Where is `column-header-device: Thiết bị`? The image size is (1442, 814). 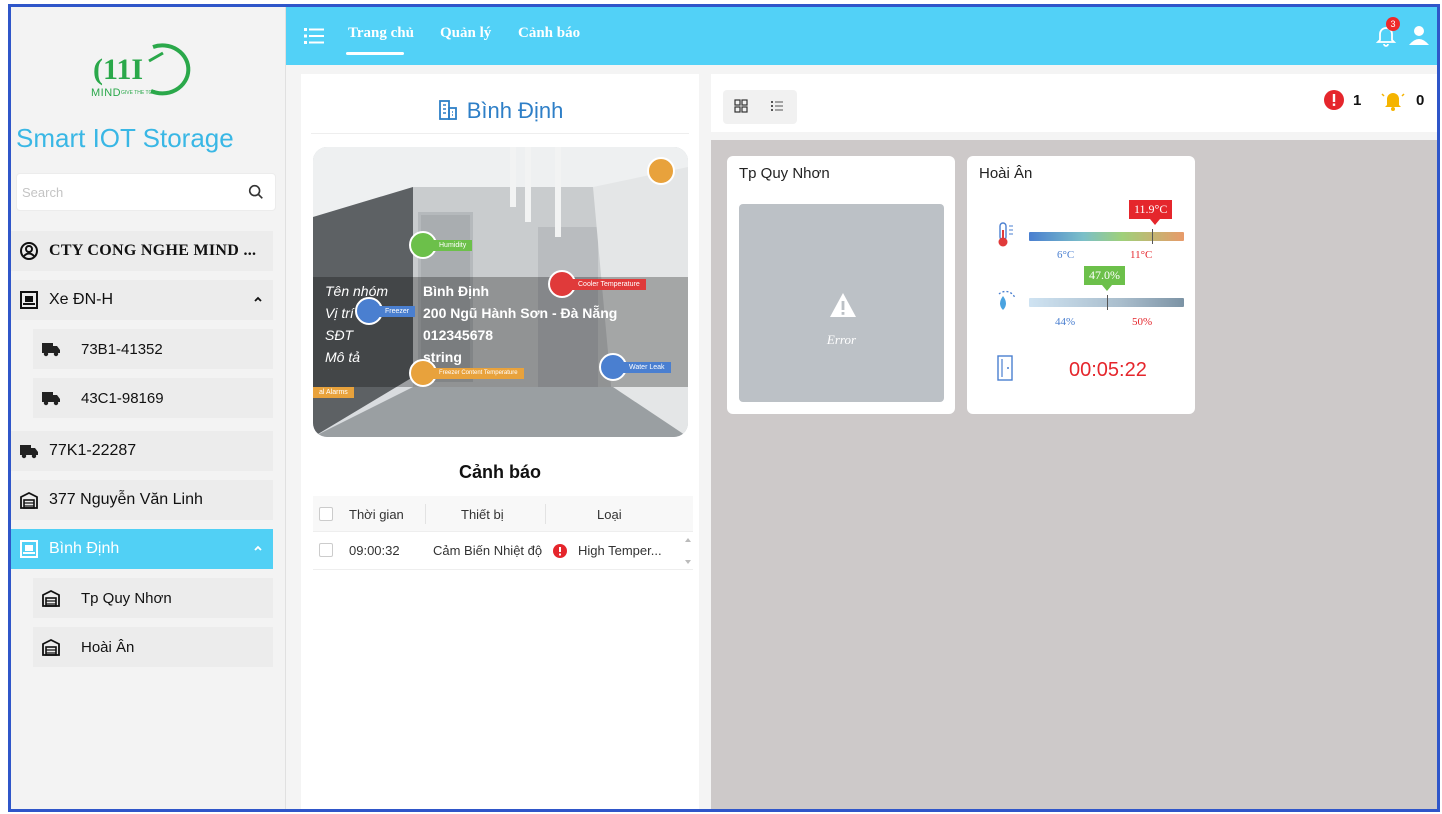 column-header-device: Thiết bị is located at coordinates (482, 514).